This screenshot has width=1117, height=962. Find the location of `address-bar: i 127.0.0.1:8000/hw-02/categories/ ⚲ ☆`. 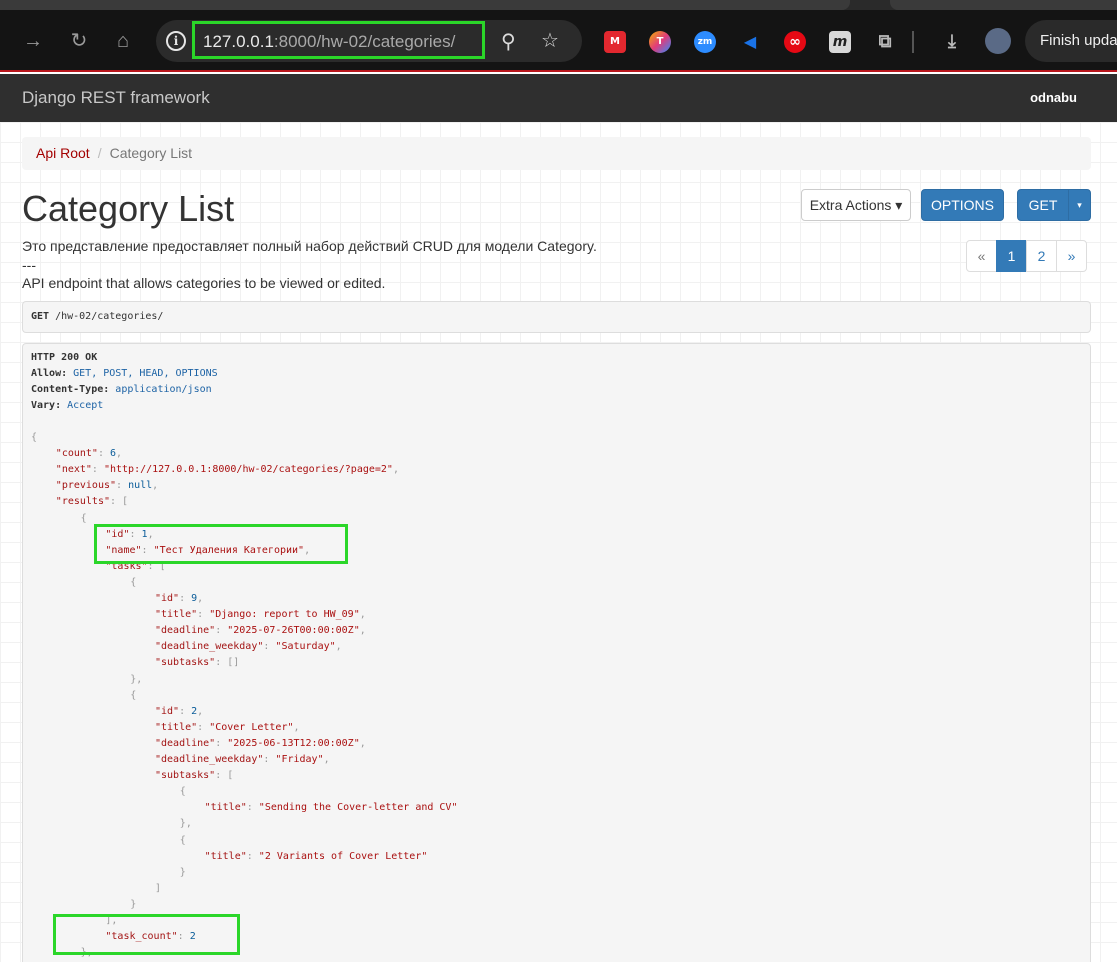

address-bar: i 127.0.0.1:8000/hw-02/categories/ ⚲ ☆ is located at coordinates (369, 41).